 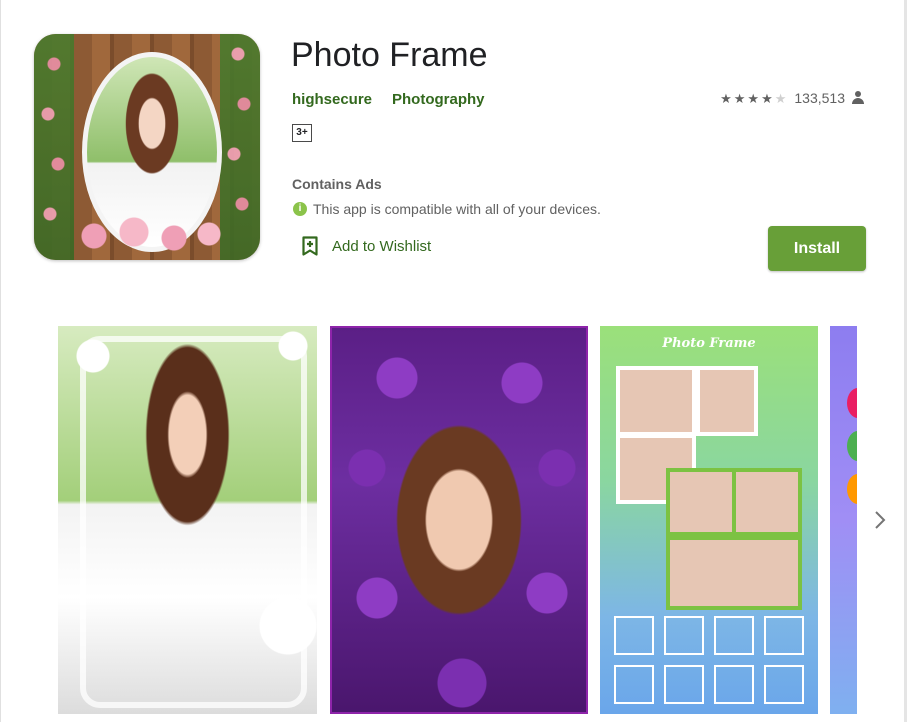 I want to click on screenshot-3: Photo Frame, so click(x=709, y=520).